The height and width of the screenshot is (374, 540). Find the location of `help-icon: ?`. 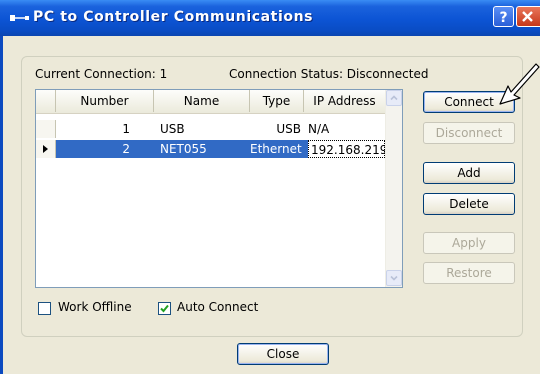

help-icon: ? is located at coordinates (503, 18).